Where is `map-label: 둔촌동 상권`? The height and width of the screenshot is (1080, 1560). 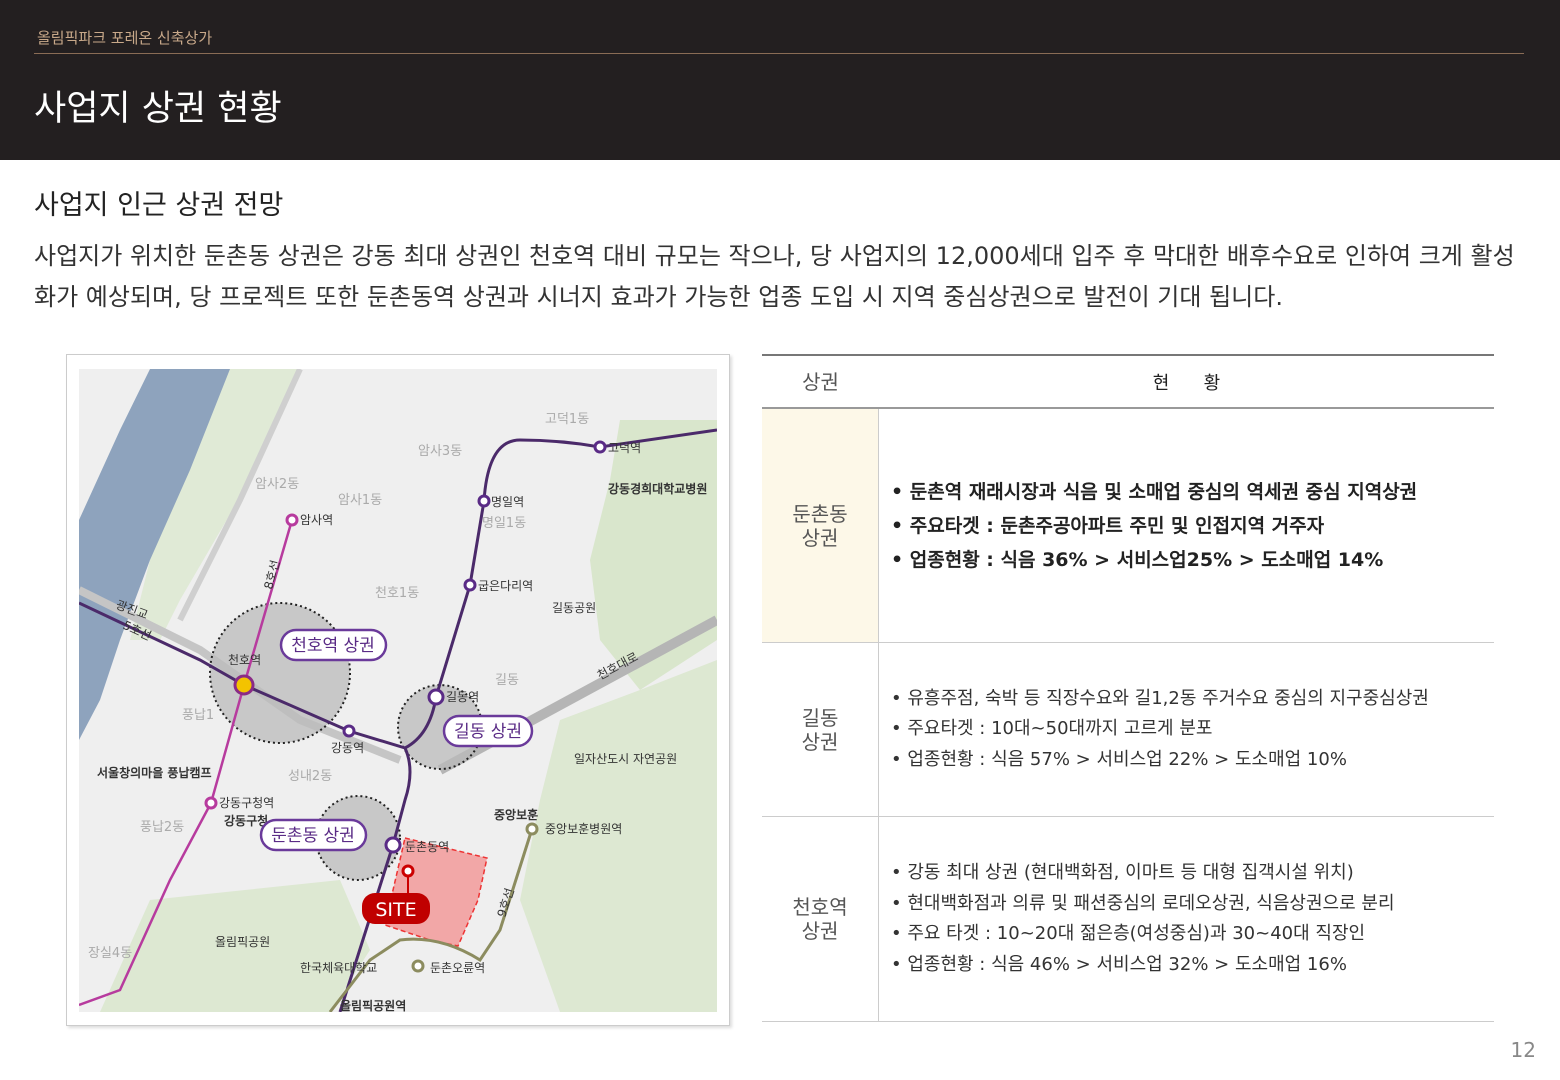 map-label: 둔촌동 상권 is located at coordinates (313, 836).